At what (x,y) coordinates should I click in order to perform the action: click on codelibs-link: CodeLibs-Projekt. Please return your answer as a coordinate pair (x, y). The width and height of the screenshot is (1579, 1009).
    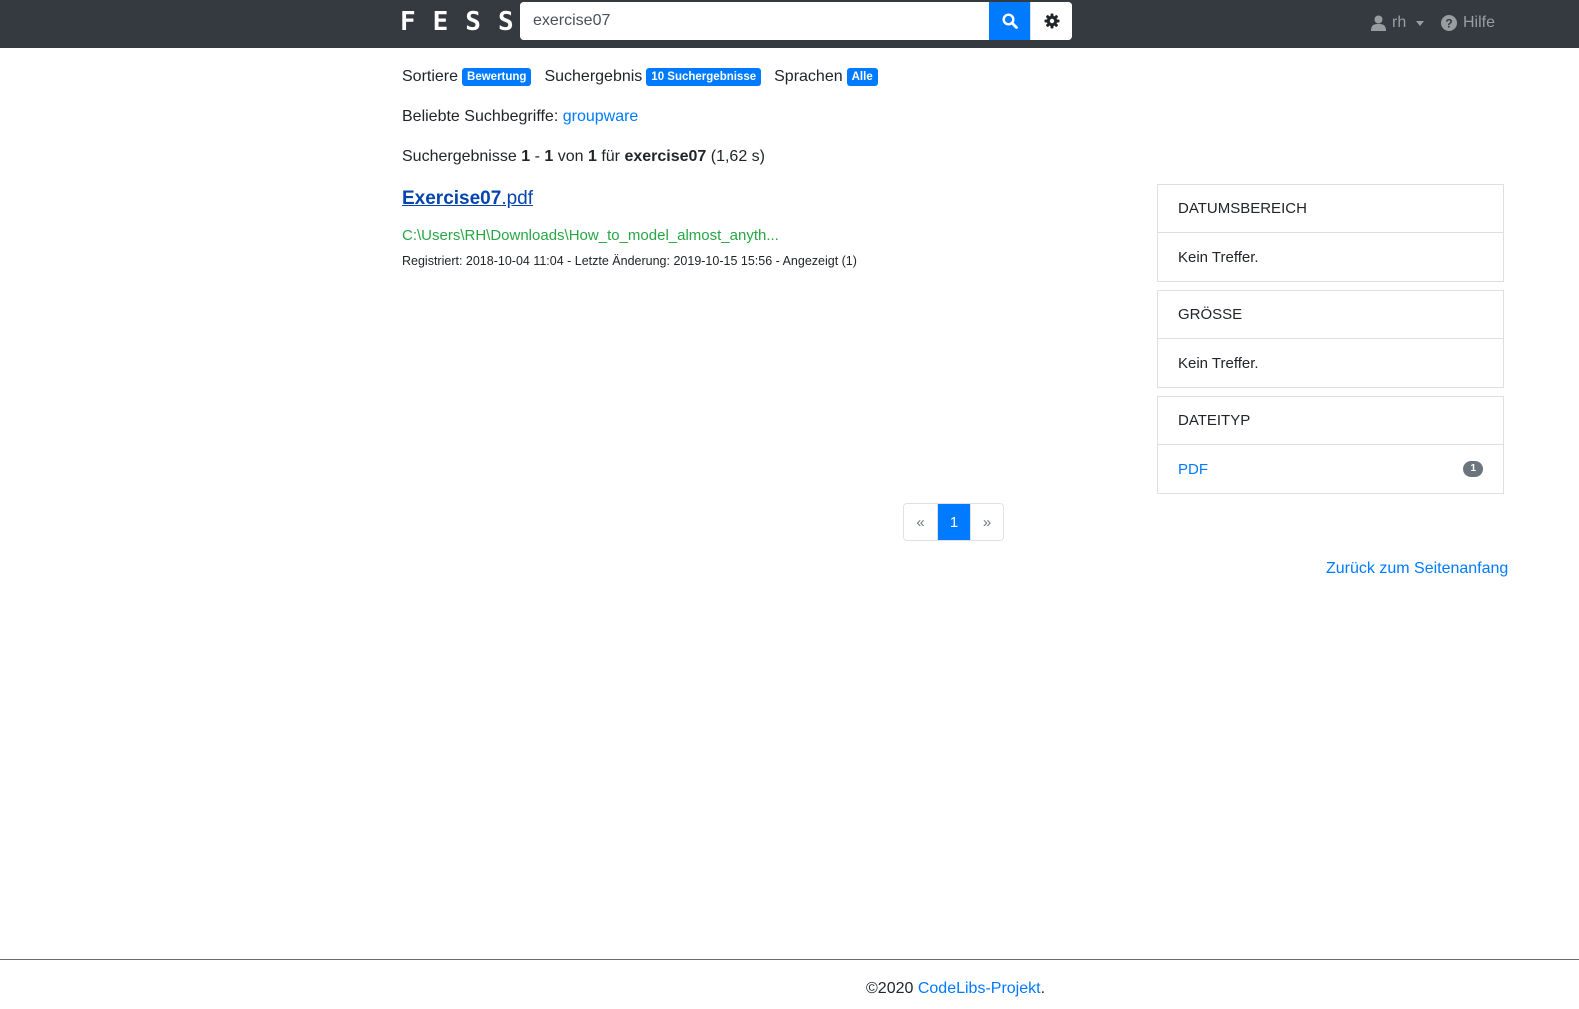
    Looking at the image, I should click on (979, 988).